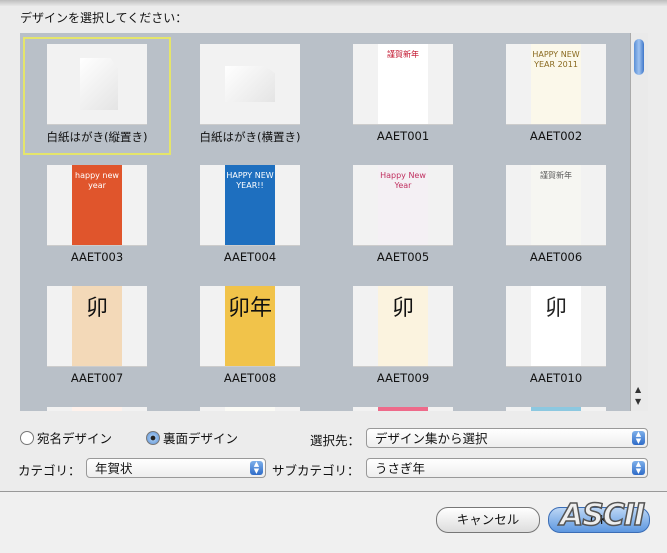 Image resolution: width=667 pixels, height=553 pixels. What do you see at coordinates (639, 222) in the screenshot?
I see `scrollbar: ▲ ▼` at bounding box center [639, 222].